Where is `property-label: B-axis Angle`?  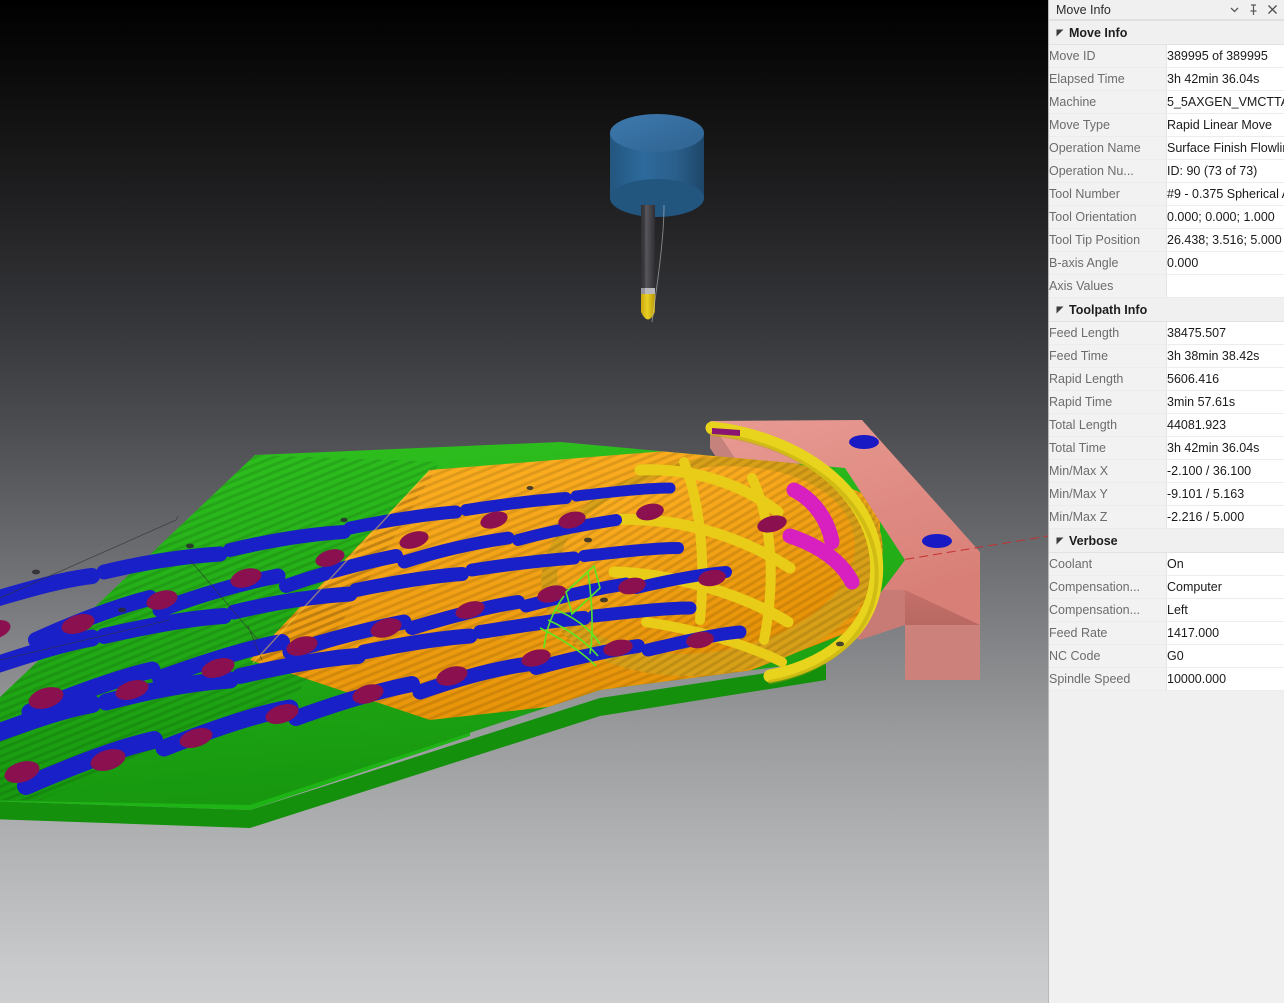
property-label: B-axis Angle is located at coordinates (1108, 263).